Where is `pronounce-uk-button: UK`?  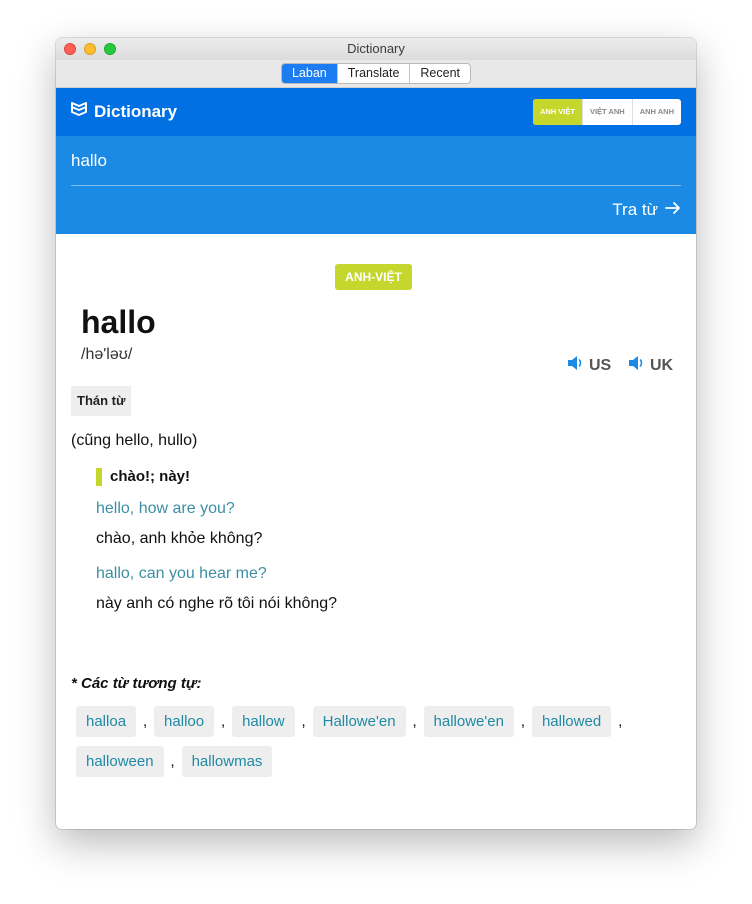 pronounce-uk-button: UK is located at coordinates (650, 365).